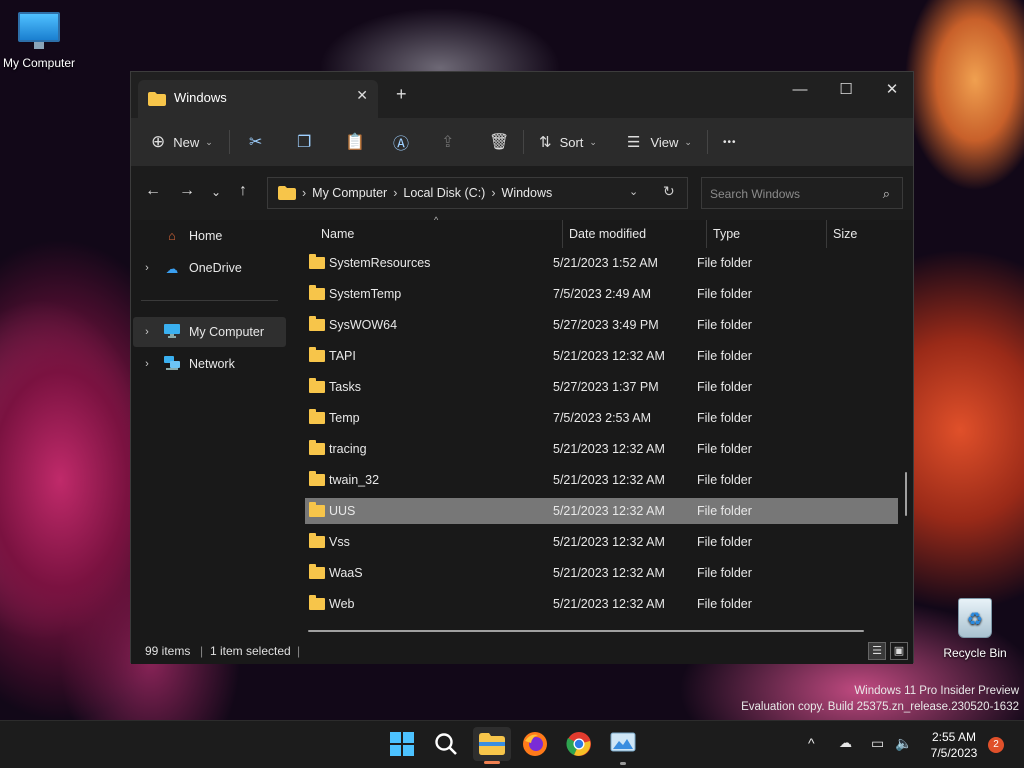  What do you see at coordinates (401, 94) in the screenshot?
I see `new-tab-button: +` at bounding box center [401, 94].